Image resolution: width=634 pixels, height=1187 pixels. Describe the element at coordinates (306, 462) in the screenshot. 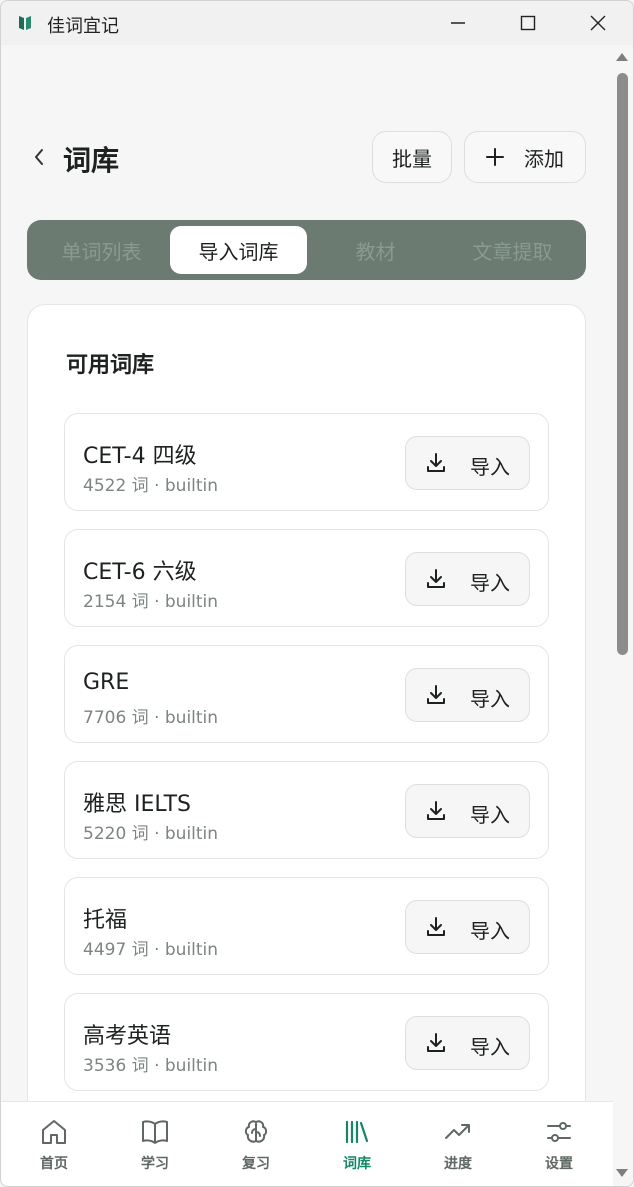

I see `list-item: CET-4 四级 4522 词 · builtin 导入` at that location.